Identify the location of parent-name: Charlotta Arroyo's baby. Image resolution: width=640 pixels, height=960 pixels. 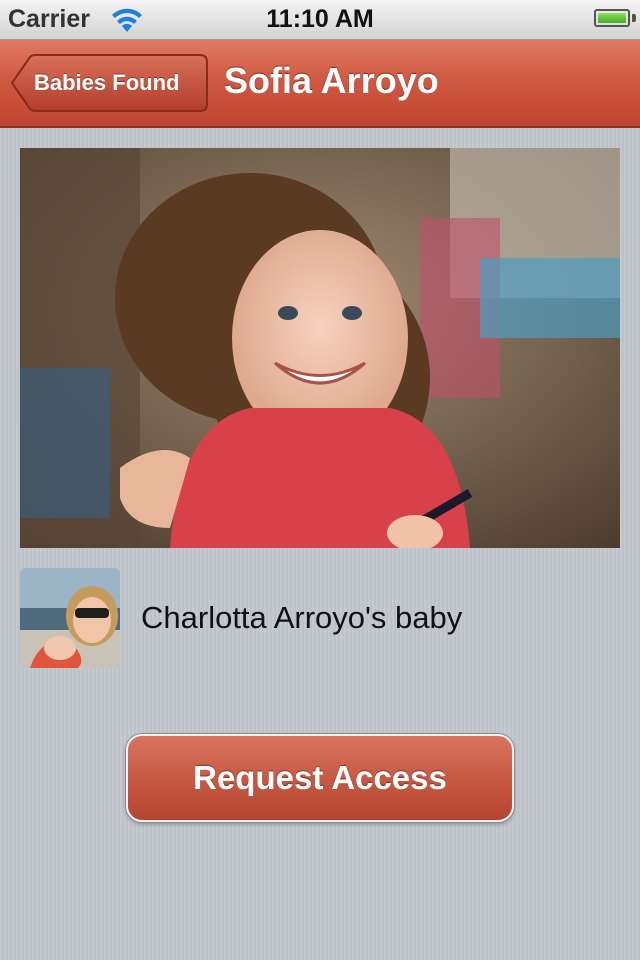
(302, 617).